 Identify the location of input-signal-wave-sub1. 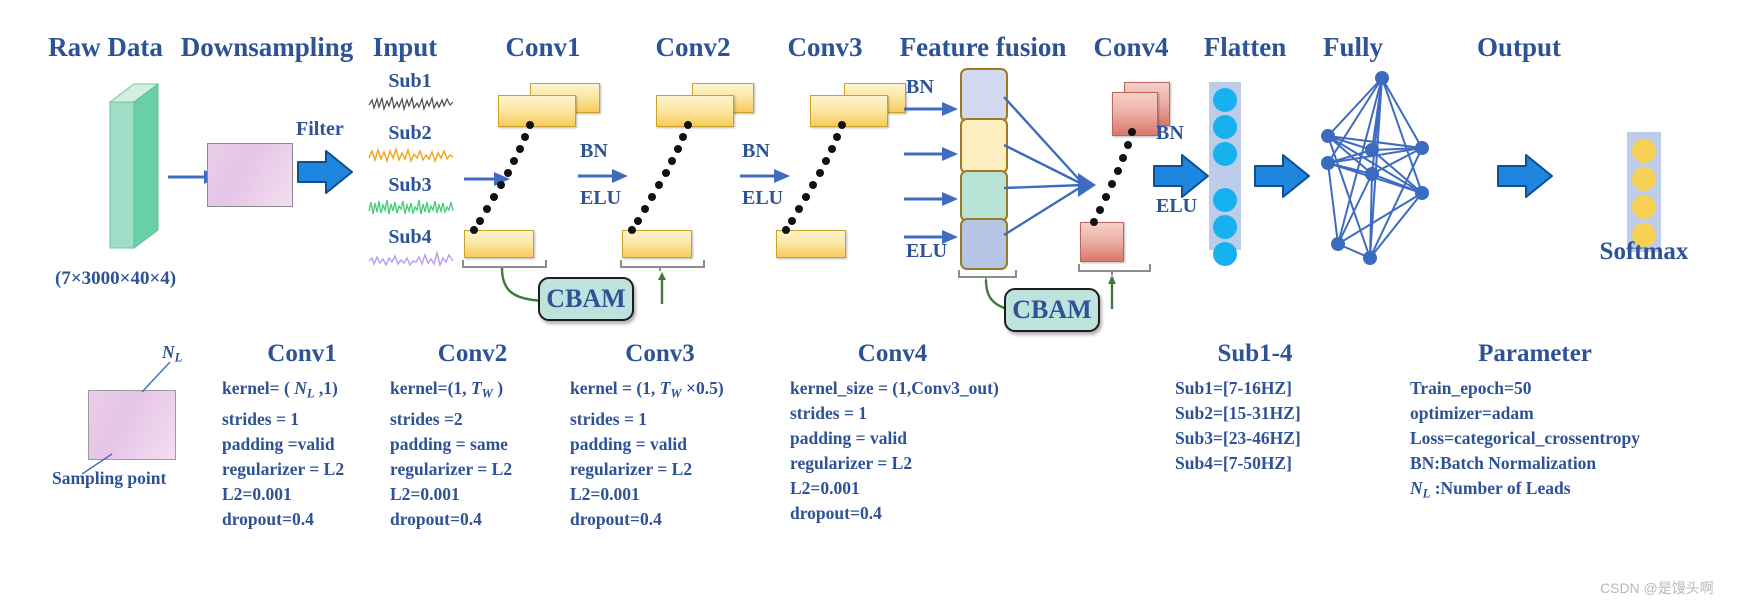
(411, 103).